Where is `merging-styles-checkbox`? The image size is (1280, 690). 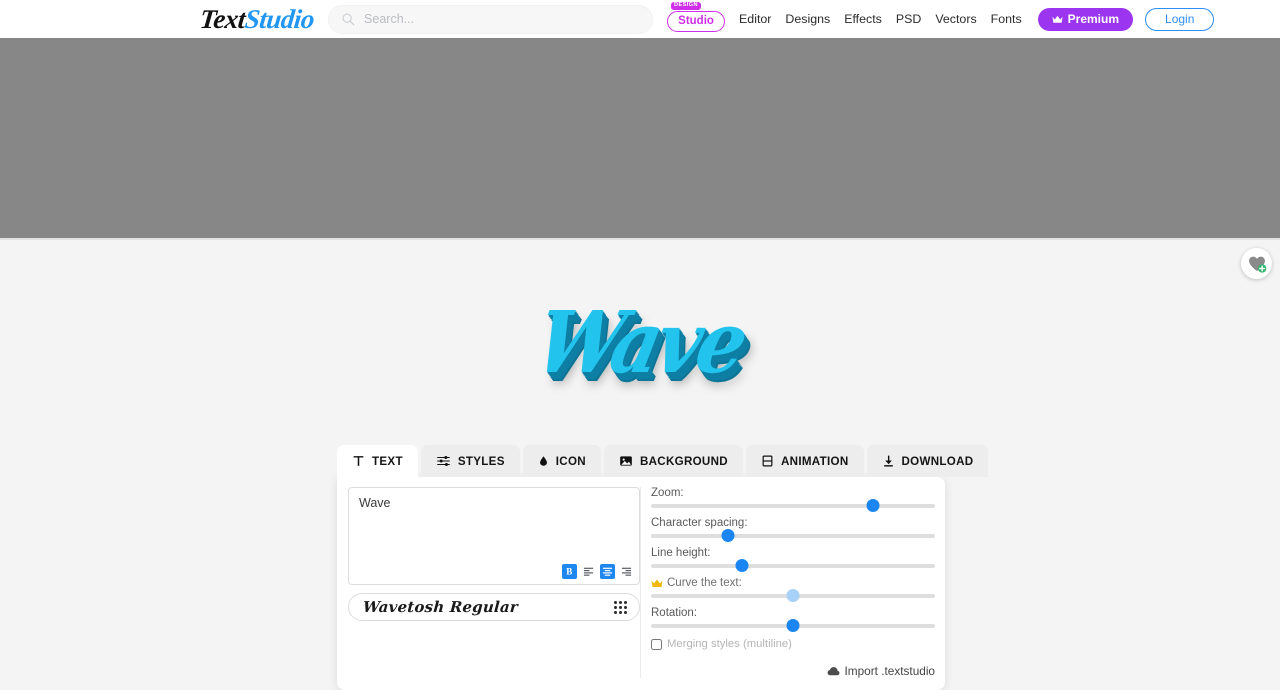 merging-styles-checkbox is located at coordinates (656, 644).